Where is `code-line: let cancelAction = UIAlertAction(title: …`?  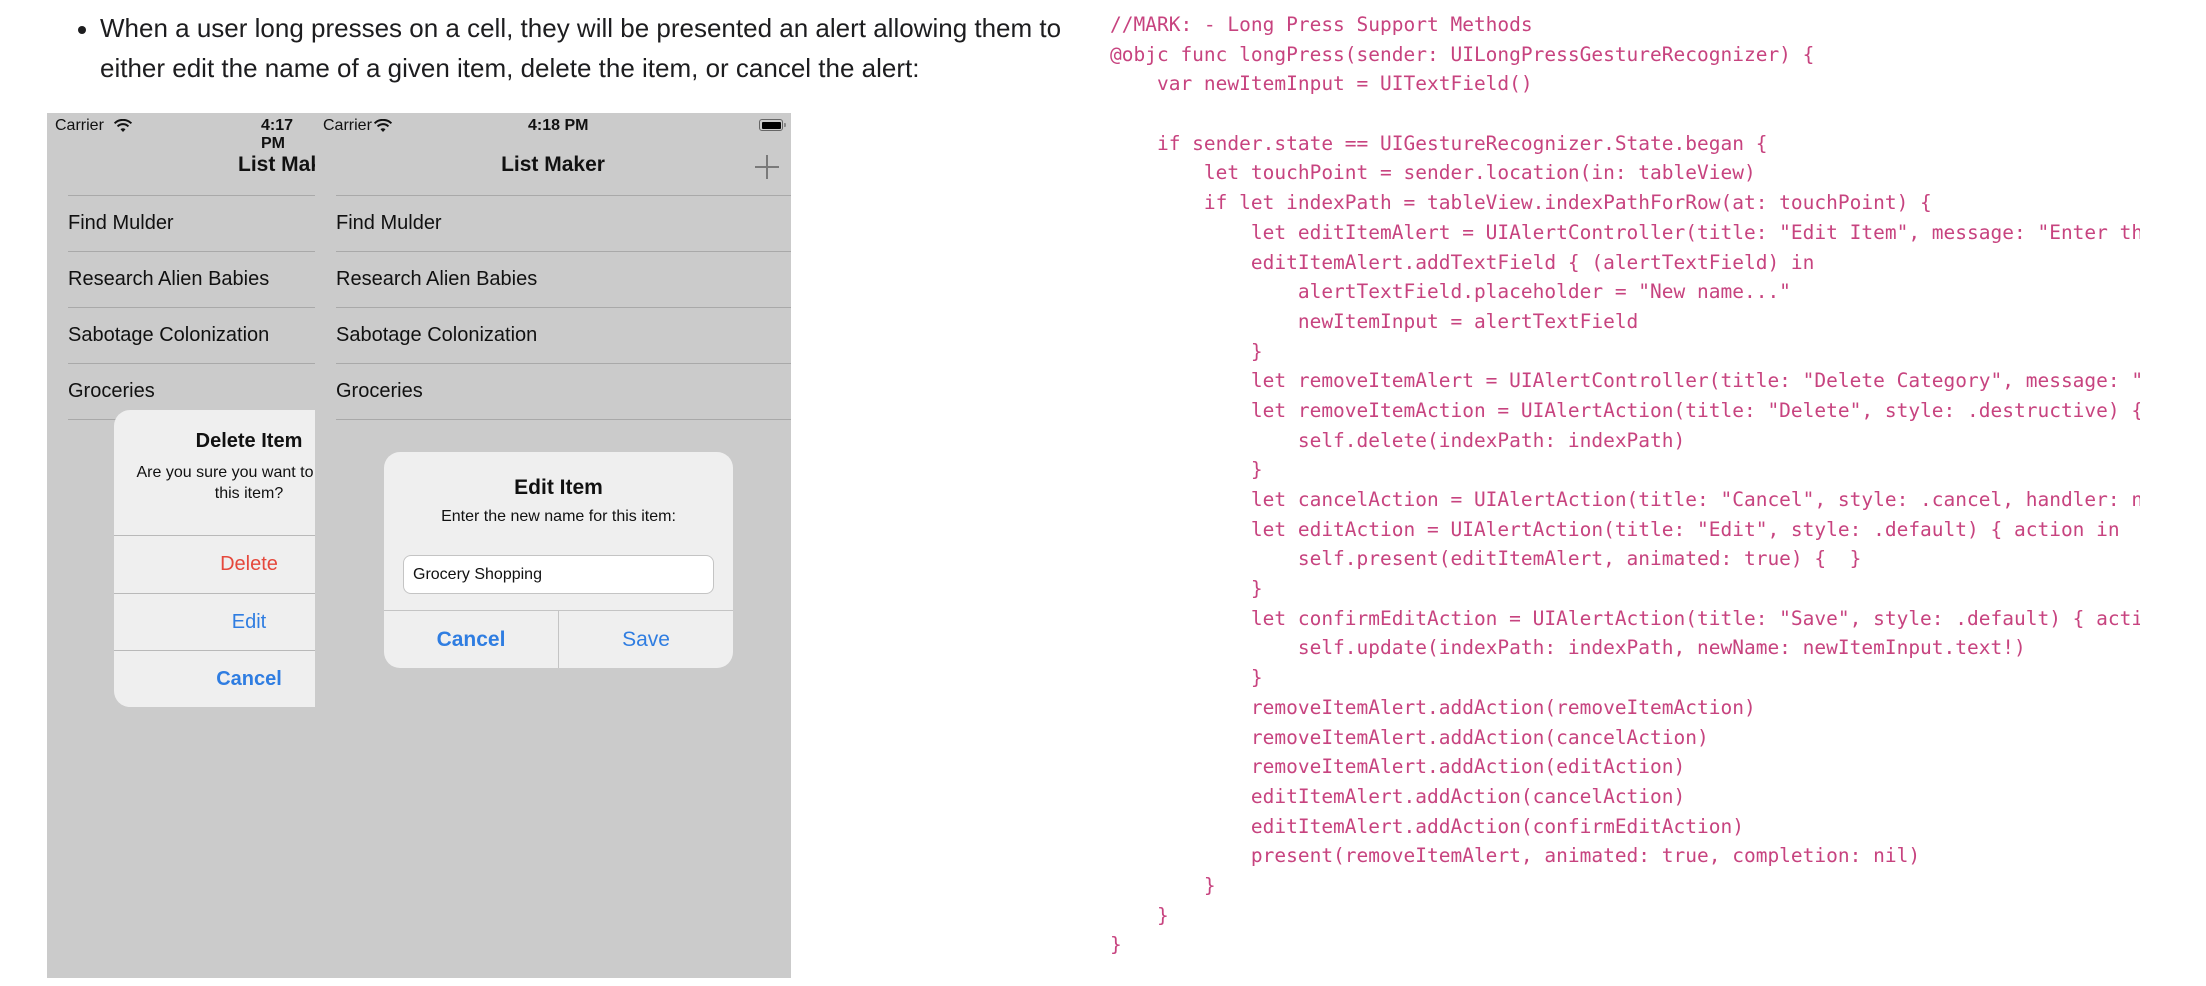 code-line: let cancelAction = UIAlertAction(title: … is located at coordinates (1625, 499).